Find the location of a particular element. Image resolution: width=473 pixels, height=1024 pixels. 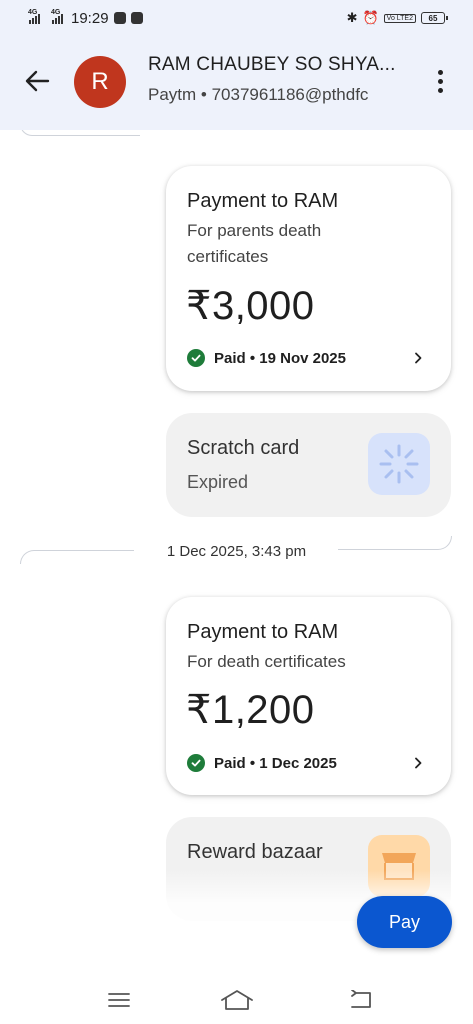

payment-status: Paid • 1 Dec 2025 is located at coordinates (262, 763).